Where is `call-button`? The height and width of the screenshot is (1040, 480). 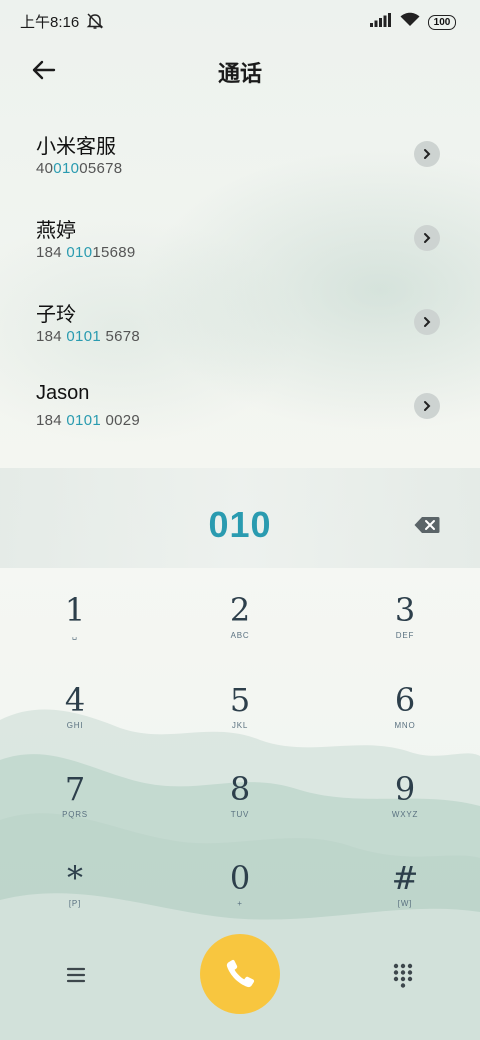
call-button is located at coordinates (240, 974).